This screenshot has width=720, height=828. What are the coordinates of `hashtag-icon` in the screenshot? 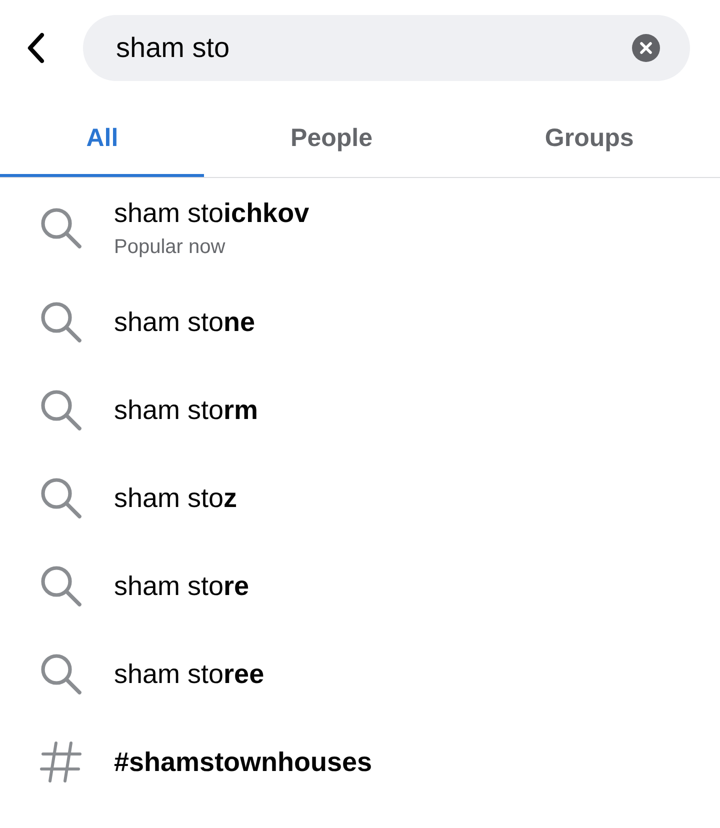 It's located at (61, 762).